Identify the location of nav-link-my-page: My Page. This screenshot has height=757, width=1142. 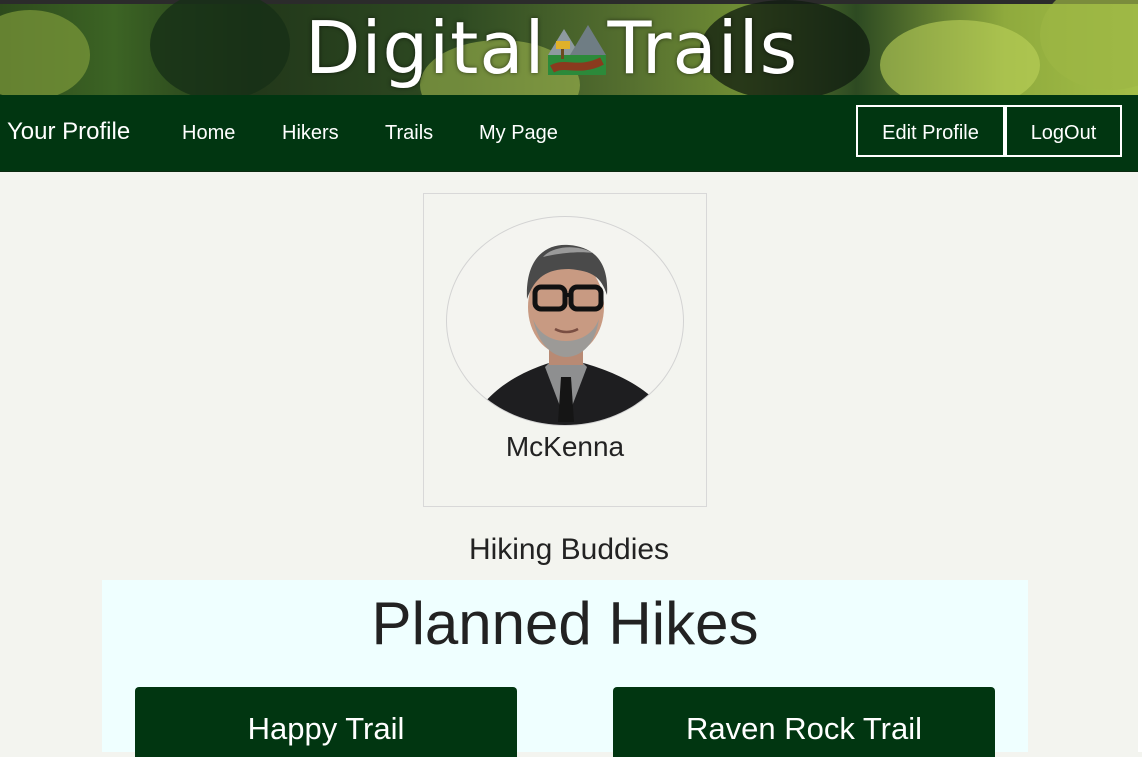
(518, 133).